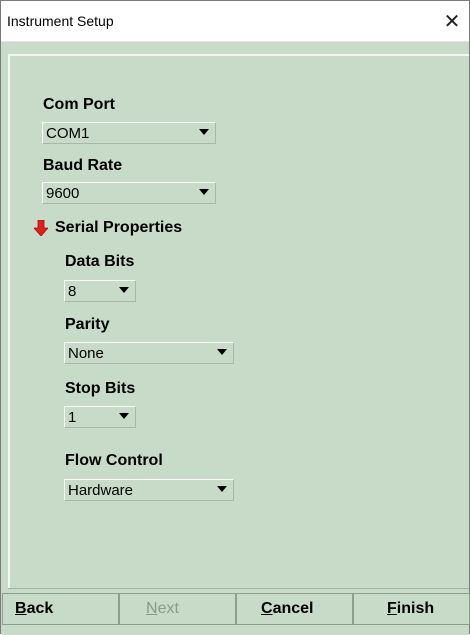 This screenshot has height=635, width=470. What do you see at coordinates (100, 261) in the screenshot?
I see `data-bits-label: Data Bits` at bounding box center [100, 261].